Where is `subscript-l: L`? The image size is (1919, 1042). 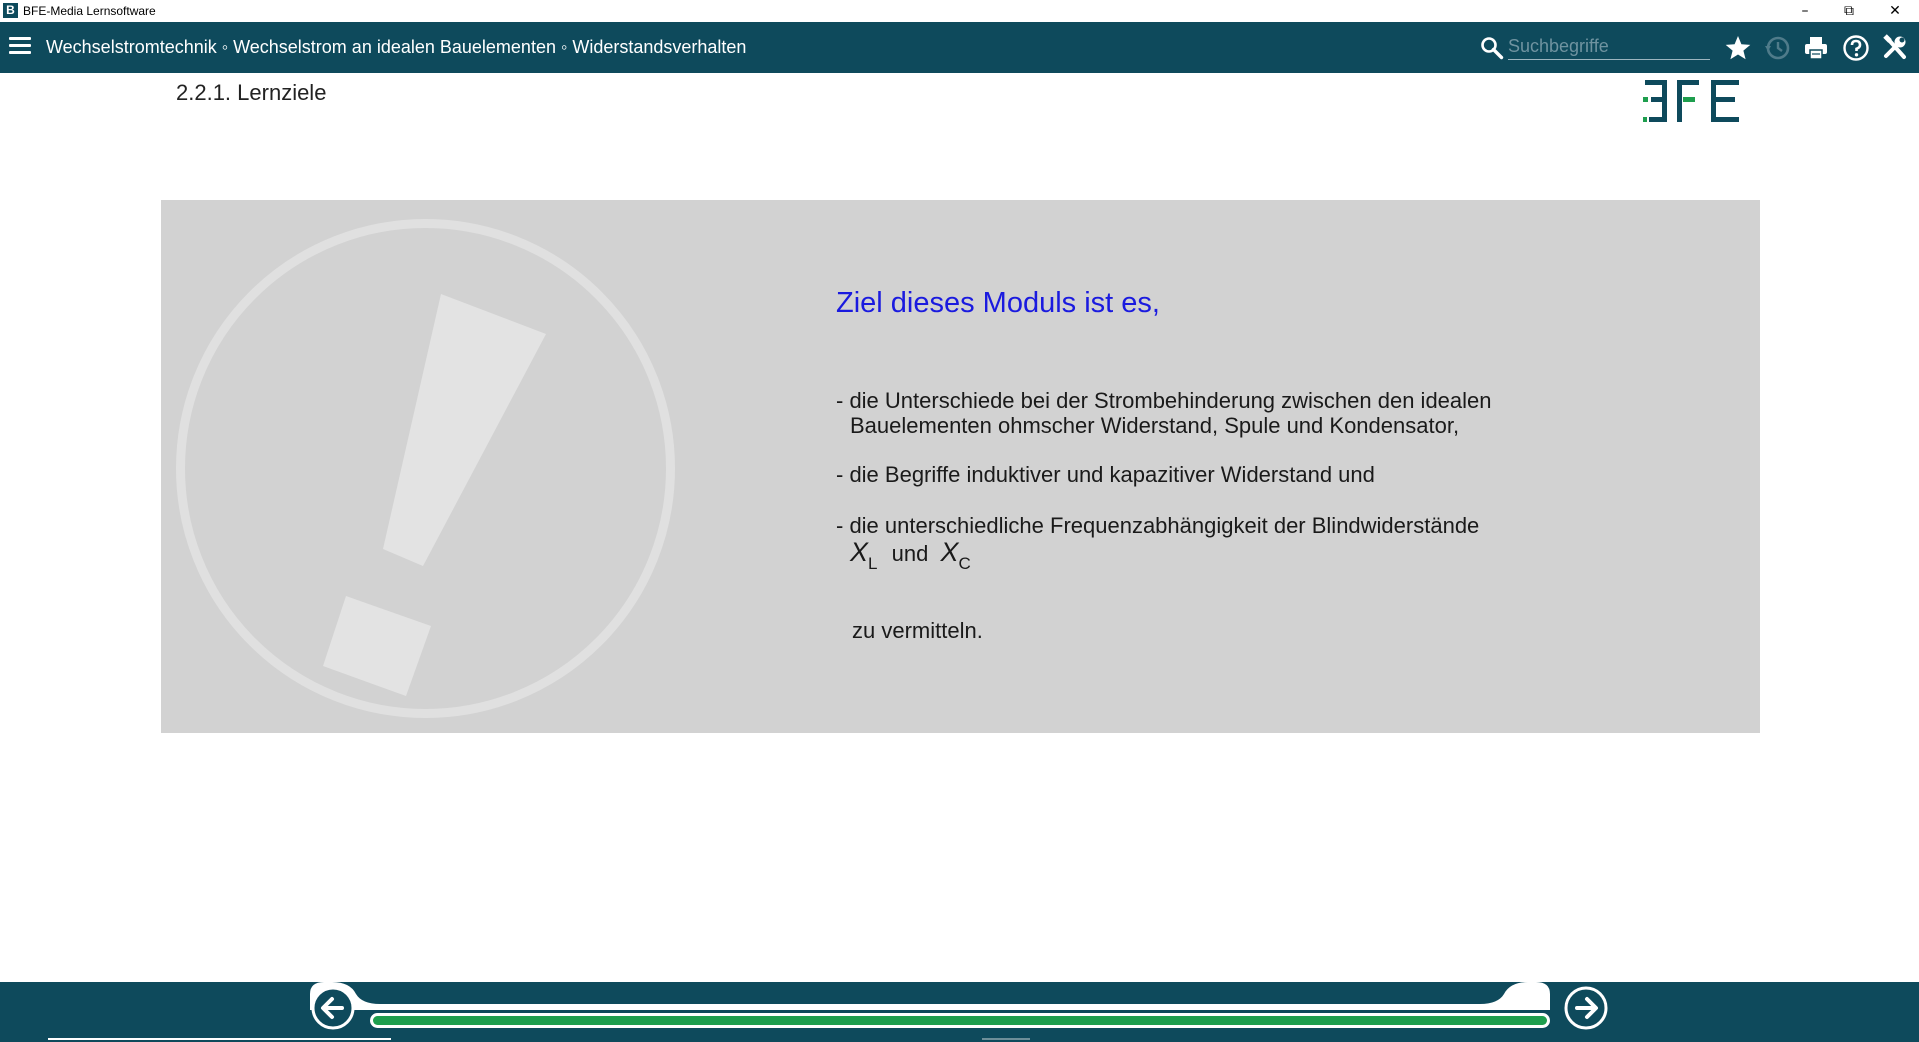 subscript-l: L is located at coordinates (873, 563).